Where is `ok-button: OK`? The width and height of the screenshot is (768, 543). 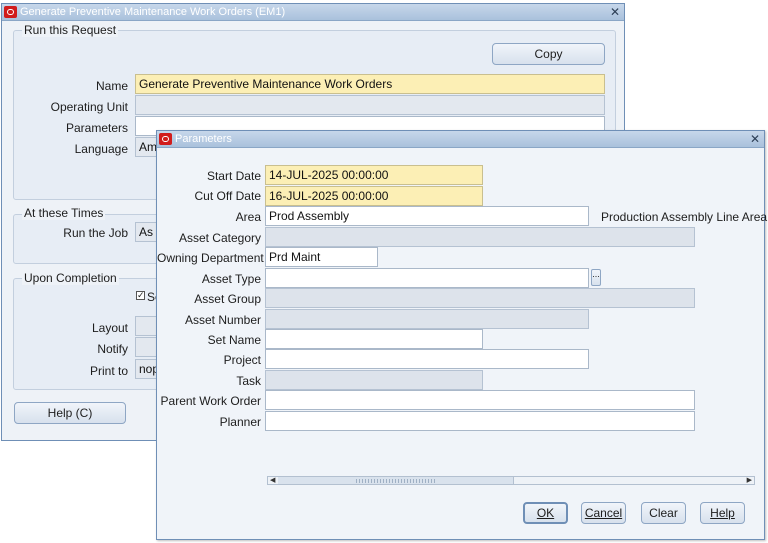
ok-button: OK is located at coordinates (545, 513).